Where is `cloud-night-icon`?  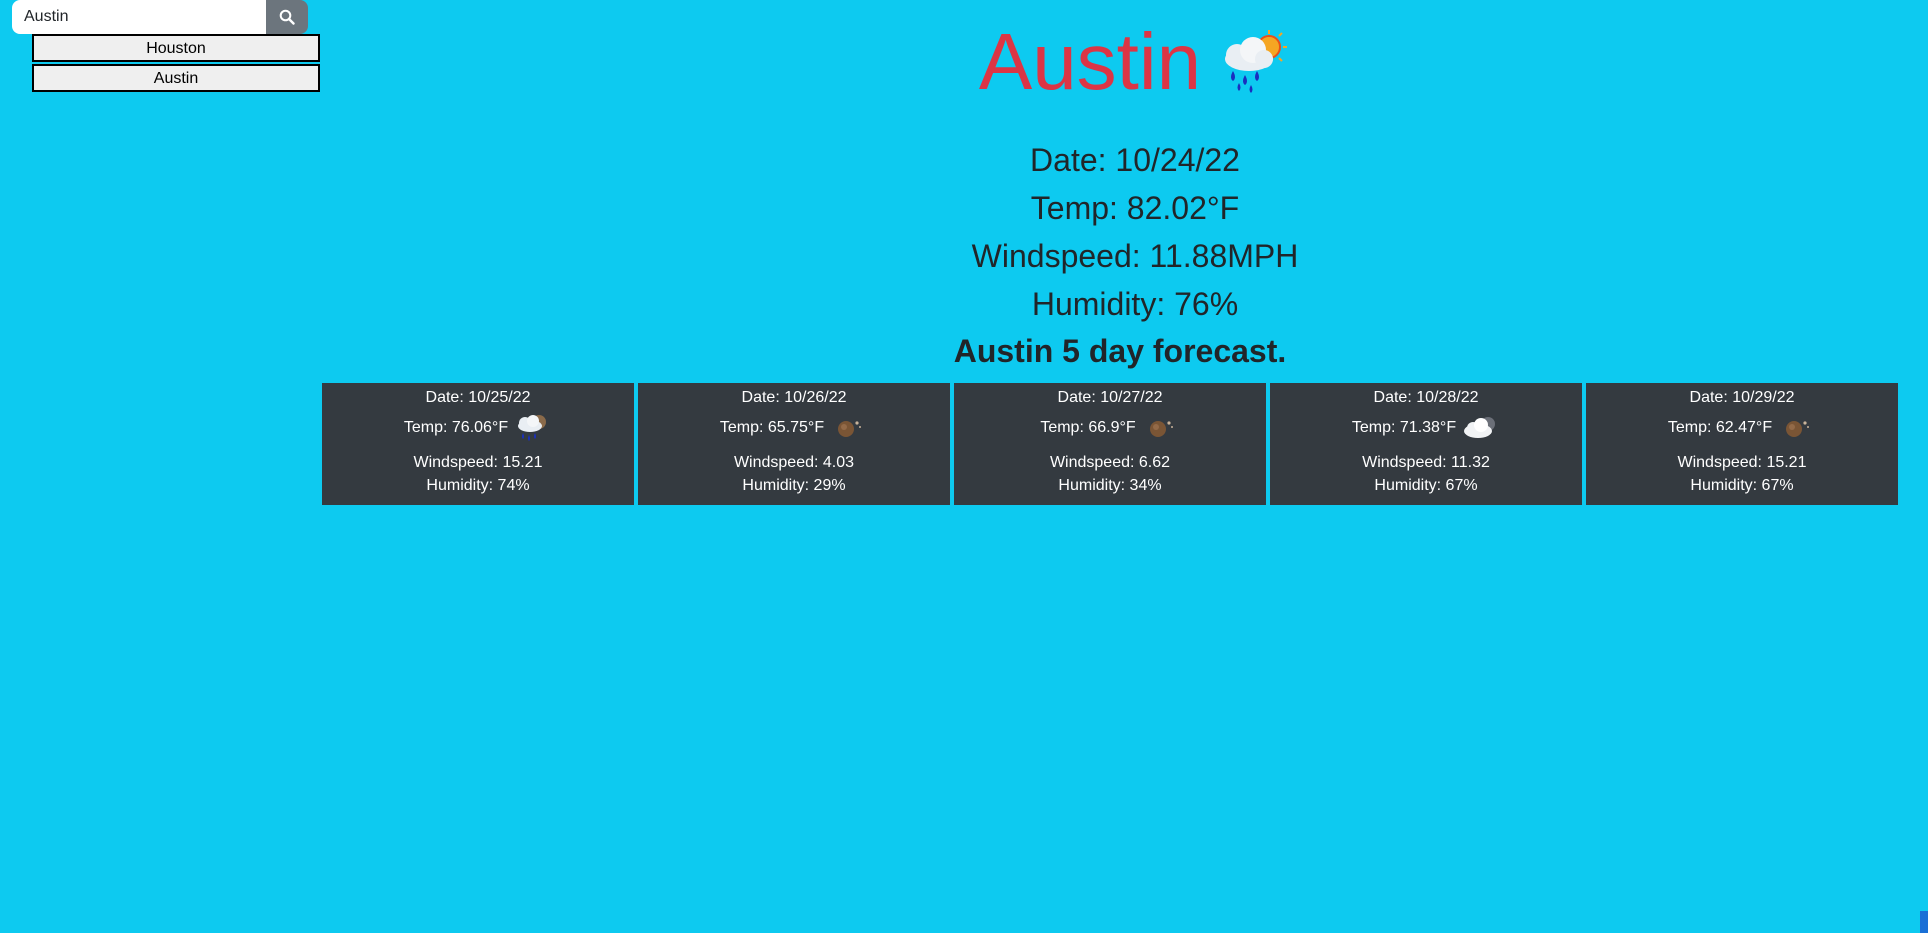
cloud-night-icon is located at coordinates (1480, 427).